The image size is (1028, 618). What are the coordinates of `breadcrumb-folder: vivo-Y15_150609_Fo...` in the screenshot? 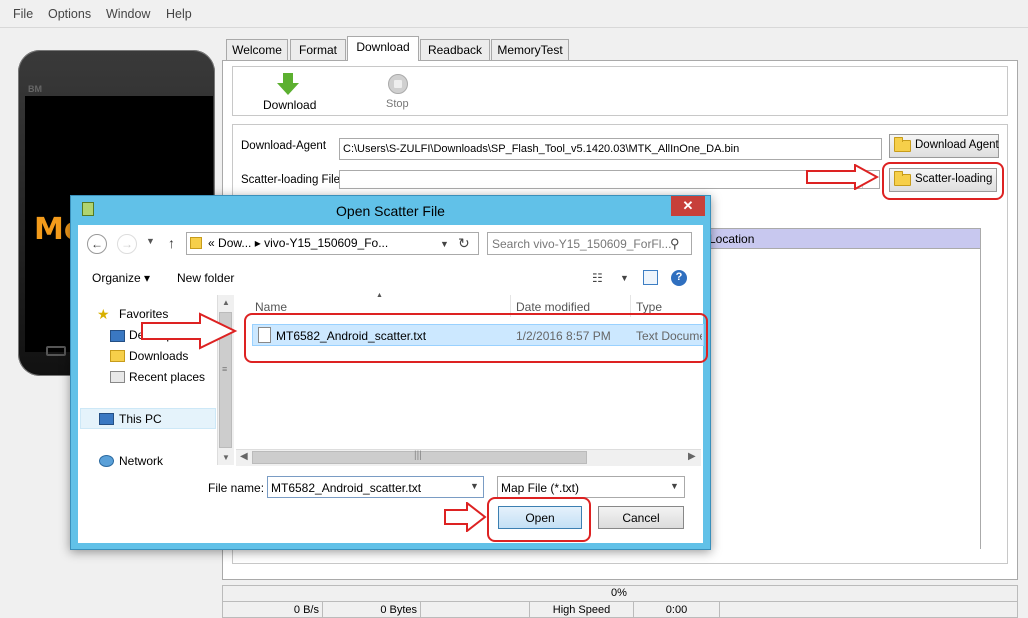 It's located at (326, 243).